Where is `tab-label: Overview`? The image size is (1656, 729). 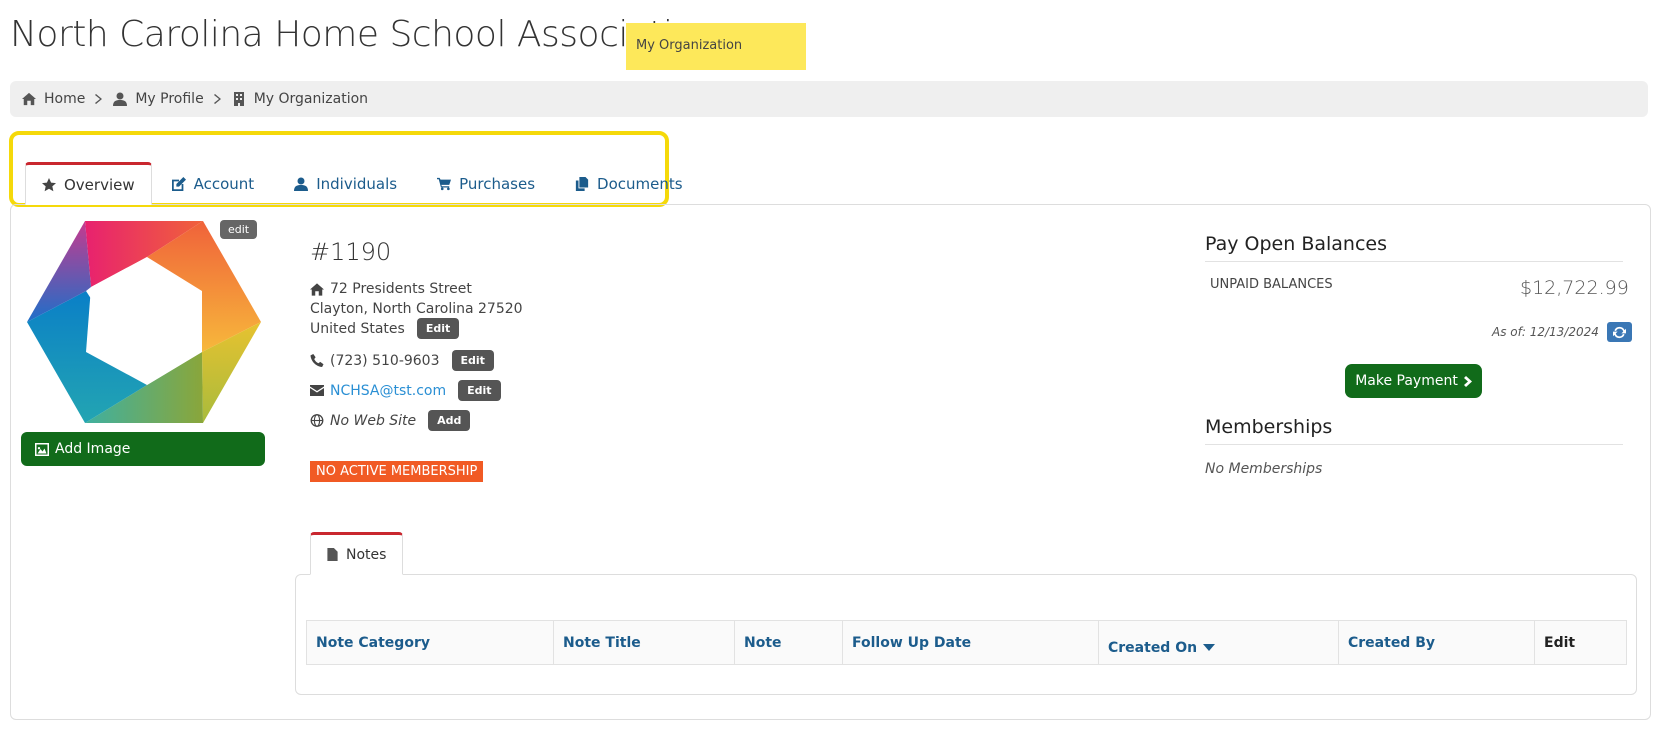 tab-label: Overview is located at coordinates (99, 184).